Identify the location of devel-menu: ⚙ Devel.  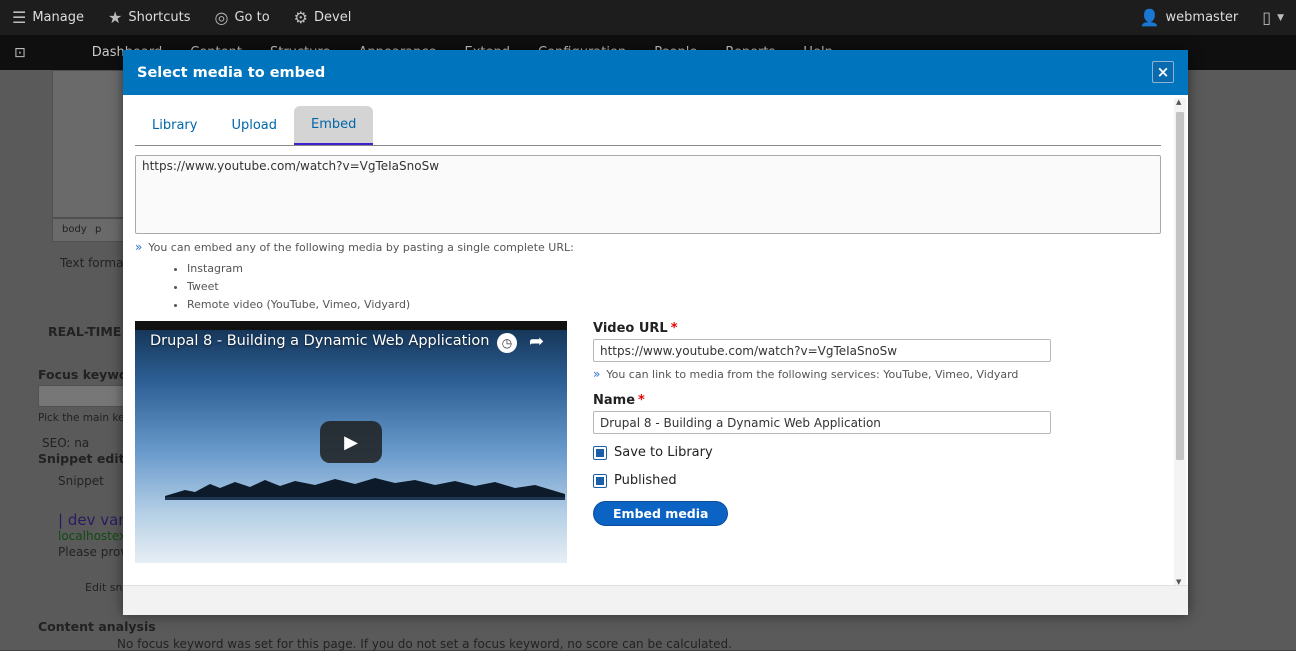
(323, 17).